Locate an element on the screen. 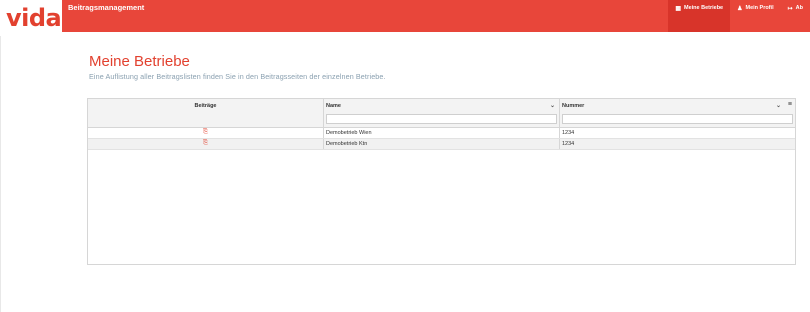  column-header-nummer: Nummer ⌄ ≡ is located at coordinates (677, 113).